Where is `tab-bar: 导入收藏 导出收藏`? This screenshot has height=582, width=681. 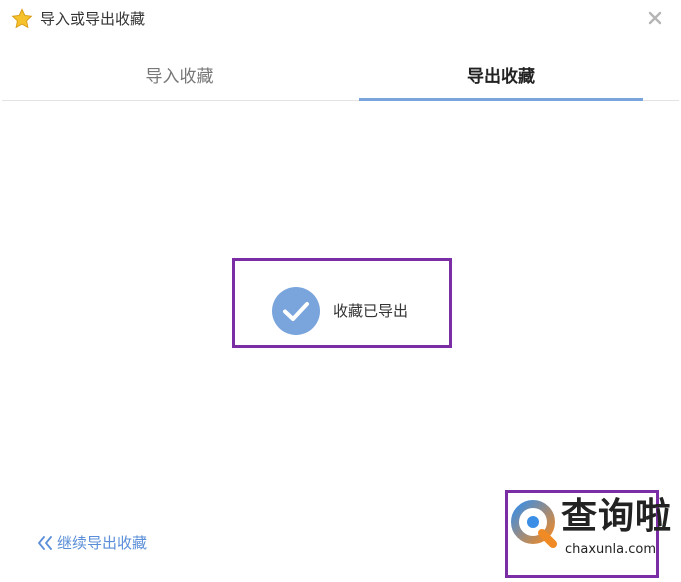 tab-bar: 导入收藏 导出收藏 is located at coordinates (340, 77).